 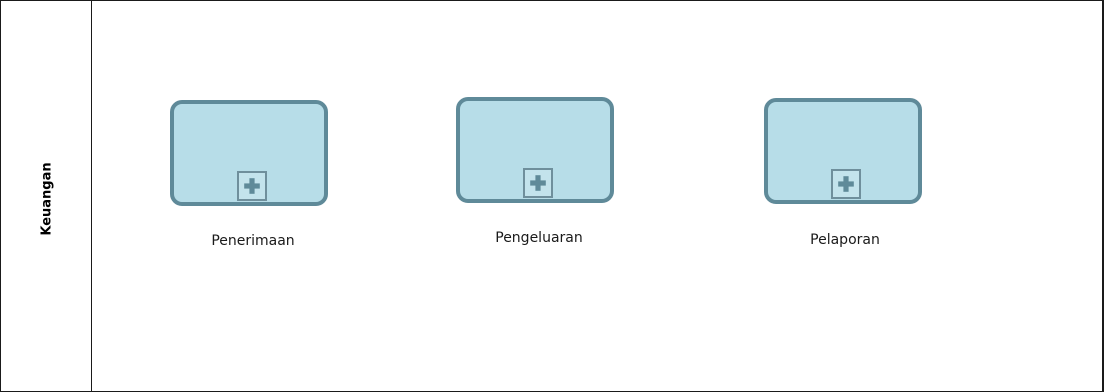 I want to click on lane-header: Keuangan, so click(x=46, y=196).